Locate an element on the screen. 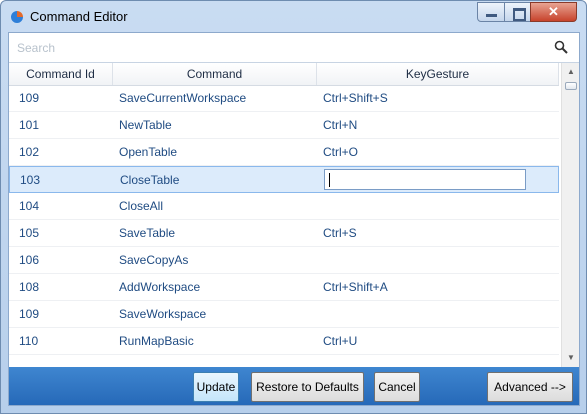 The width and height of the screenshot is (587, 414). command-id-cell: 102 is located at coordinates (29, 152).